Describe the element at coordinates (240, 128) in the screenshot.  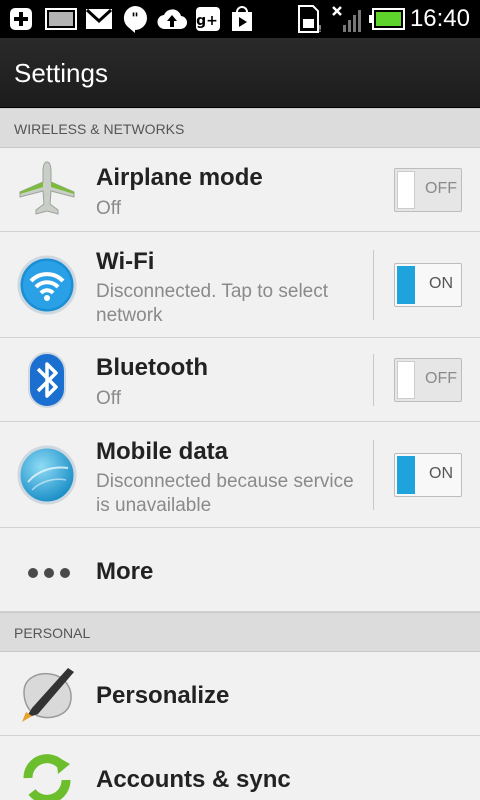
I see `section-header-wireless: WIRELESS & NETWORKS` at that location.